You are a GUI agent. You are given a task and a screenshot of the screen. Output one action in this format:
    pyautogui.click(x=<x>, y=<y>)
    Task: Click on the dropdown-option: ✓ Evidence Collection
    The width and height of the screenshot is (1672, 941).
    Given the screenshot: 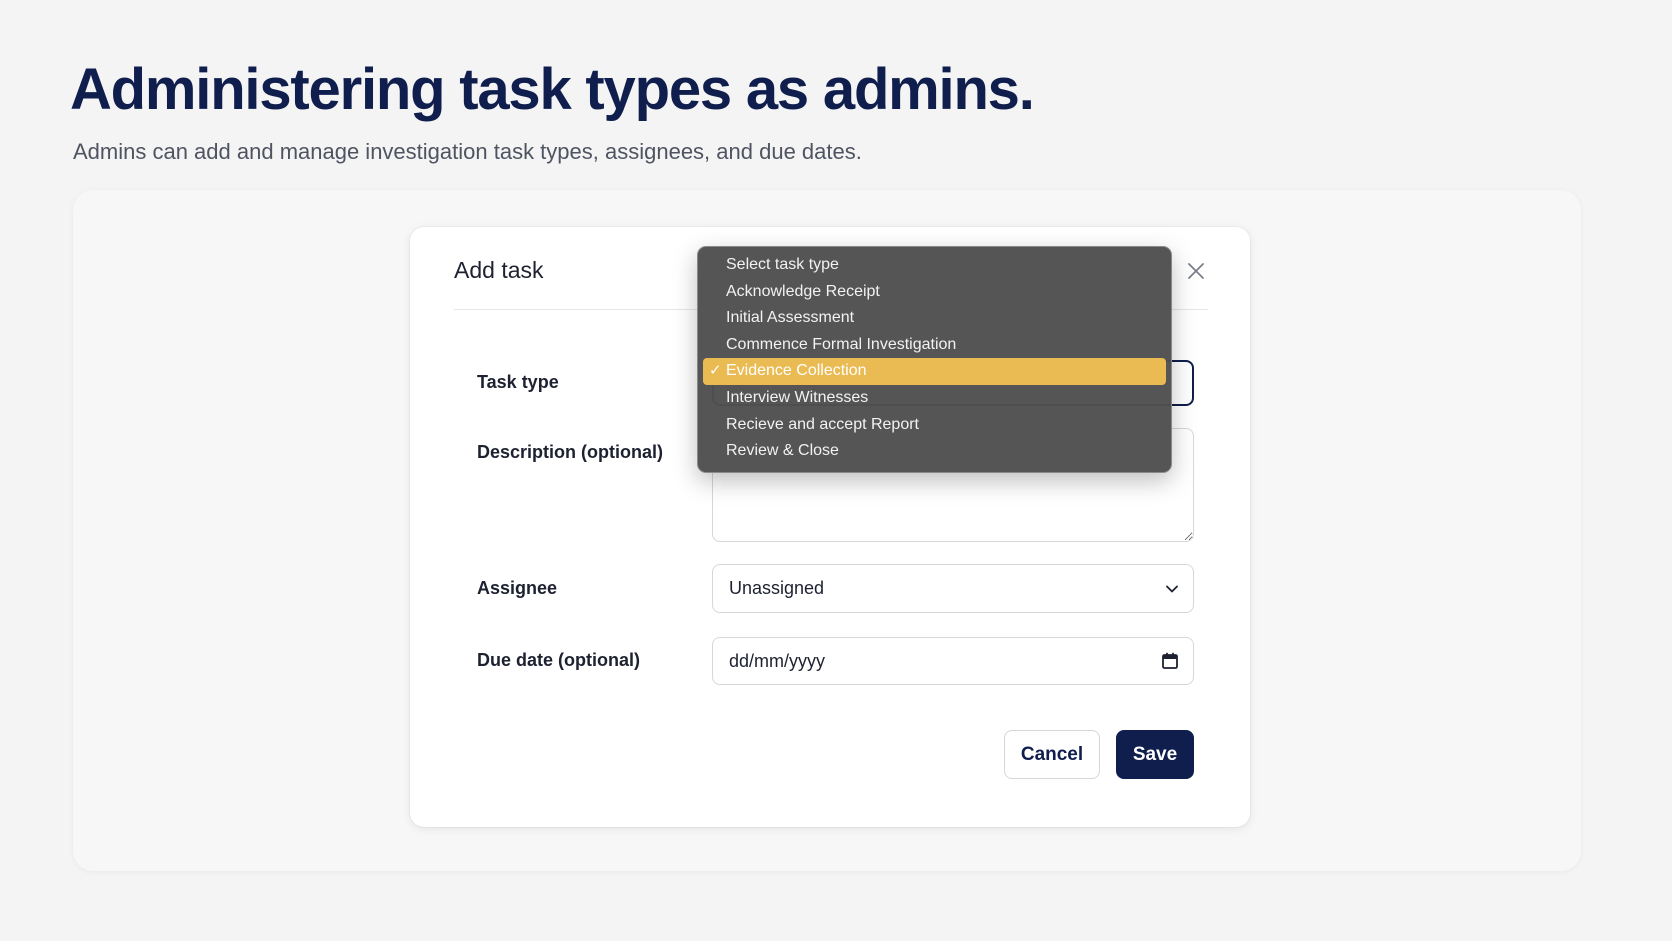 What is the action you would take?
    pyautogui.click(x=934, y=371)
    